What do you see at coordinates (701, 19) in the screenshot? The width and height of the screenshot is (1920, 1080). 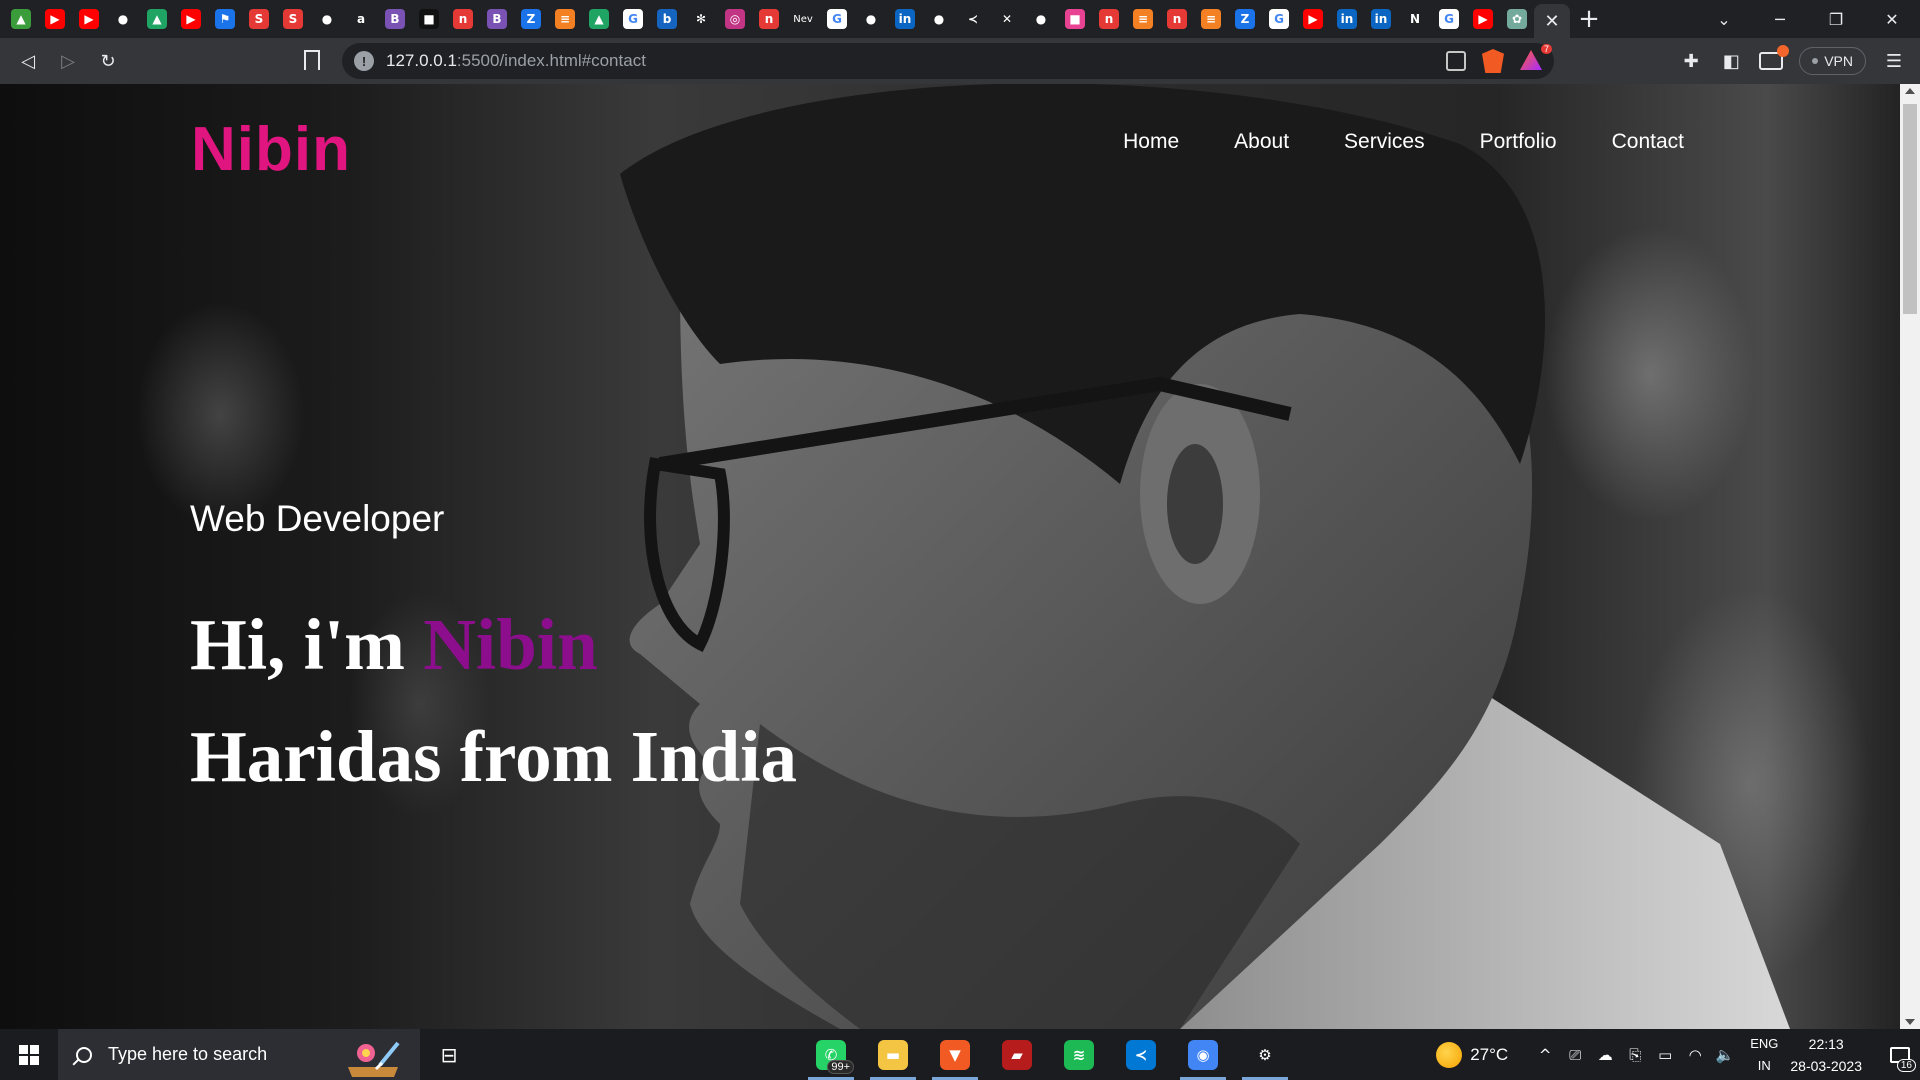 I see `tab: ✻` at bounding box center [701, 19].